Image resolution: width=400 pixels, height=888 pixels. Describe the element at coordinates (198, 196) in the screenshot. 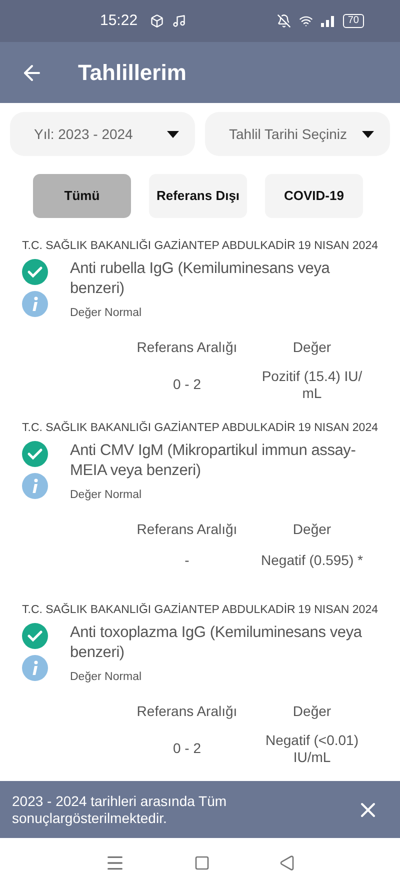

I see `filter-tab: Referans Dışı` at that location.